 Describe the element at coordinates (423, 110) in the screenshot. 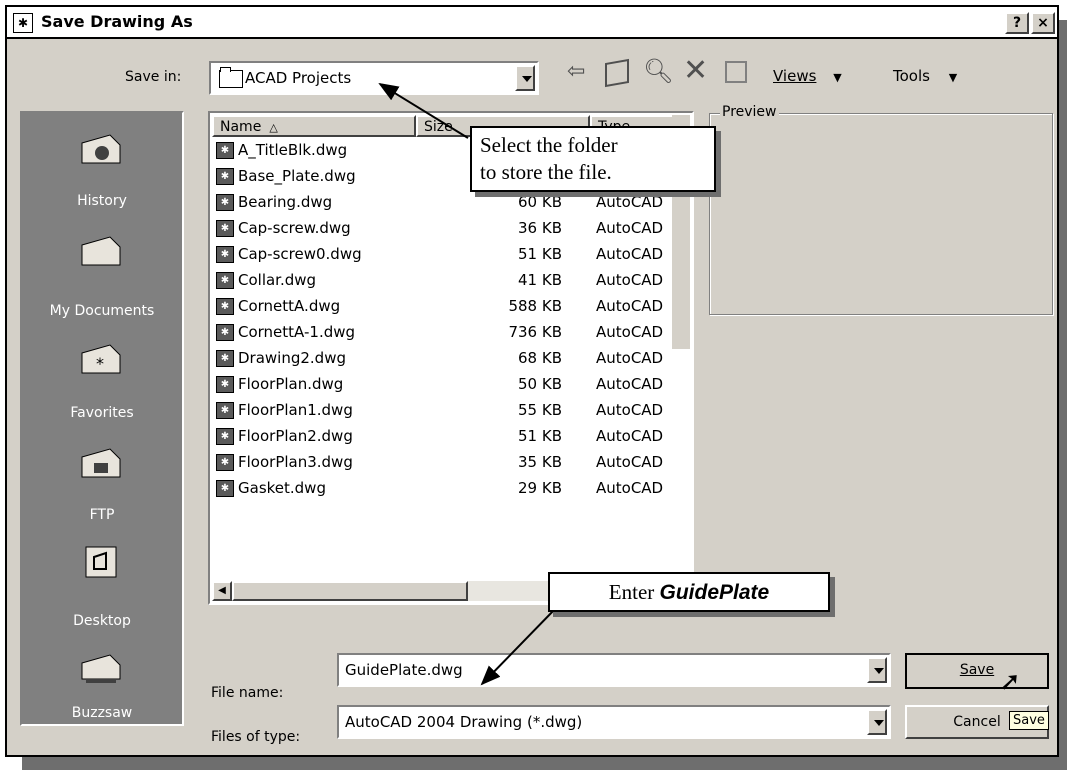

I see `folder-callout-arrow` at that location.